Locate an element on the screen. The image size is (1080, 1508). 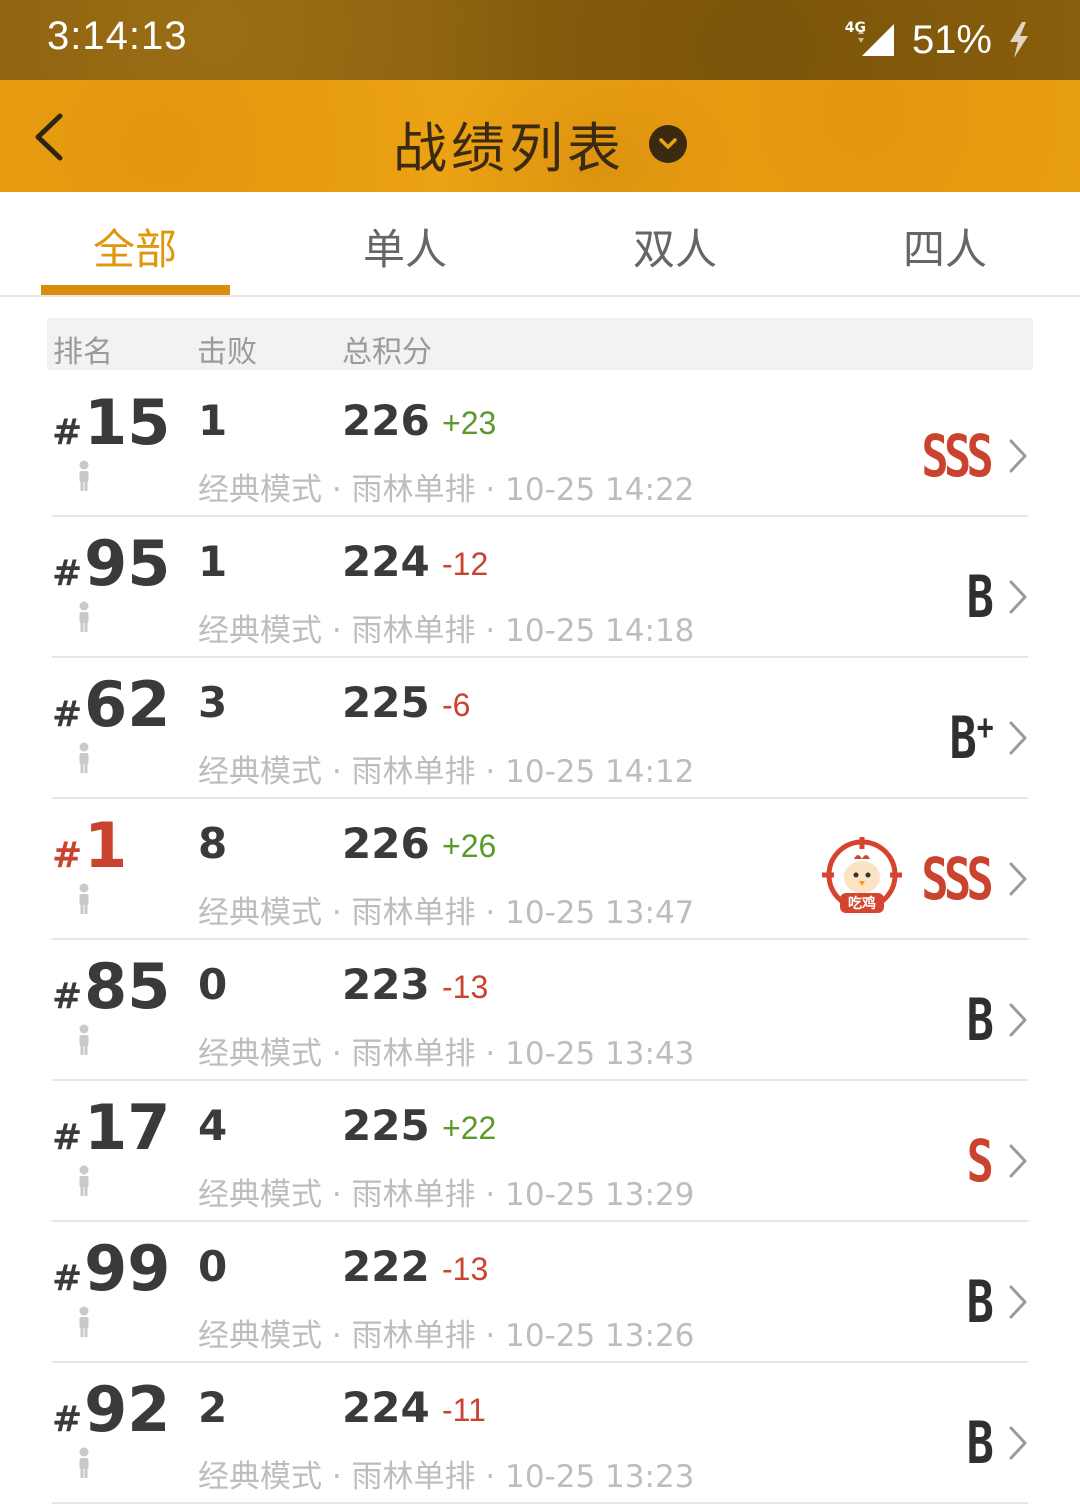
tab-duo: 双人 is located at coordinates (675, 246).